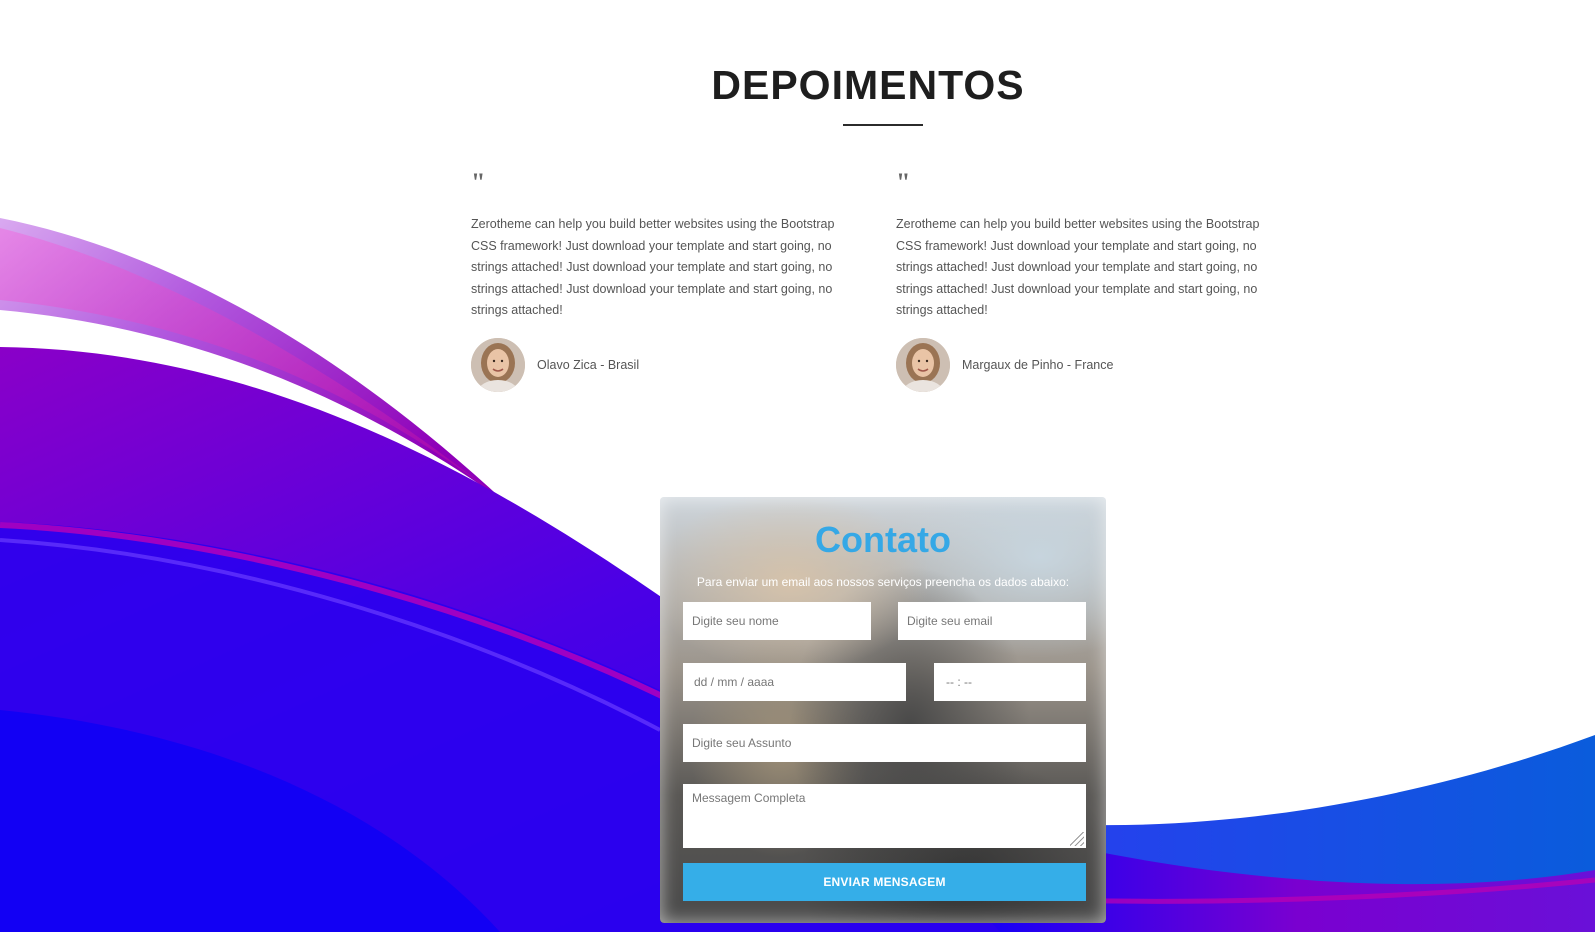 This screenshot has width=1595, height=932. Describe the element at coordinates (884, 816) in the screenshot. I see `message-textarea` at that location.